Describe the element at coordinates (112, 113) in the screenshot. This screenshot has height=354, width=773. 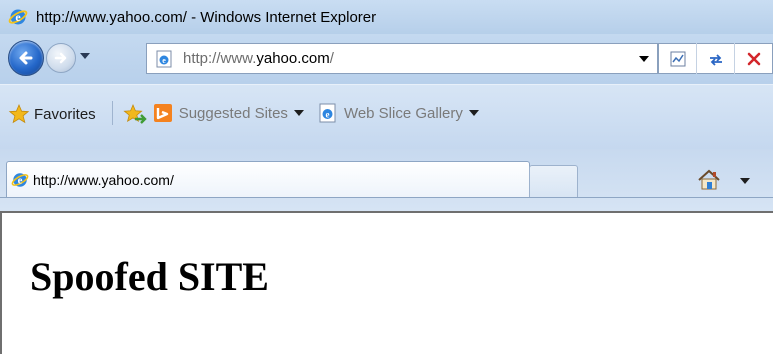
I see `favorites-separator` at that location.